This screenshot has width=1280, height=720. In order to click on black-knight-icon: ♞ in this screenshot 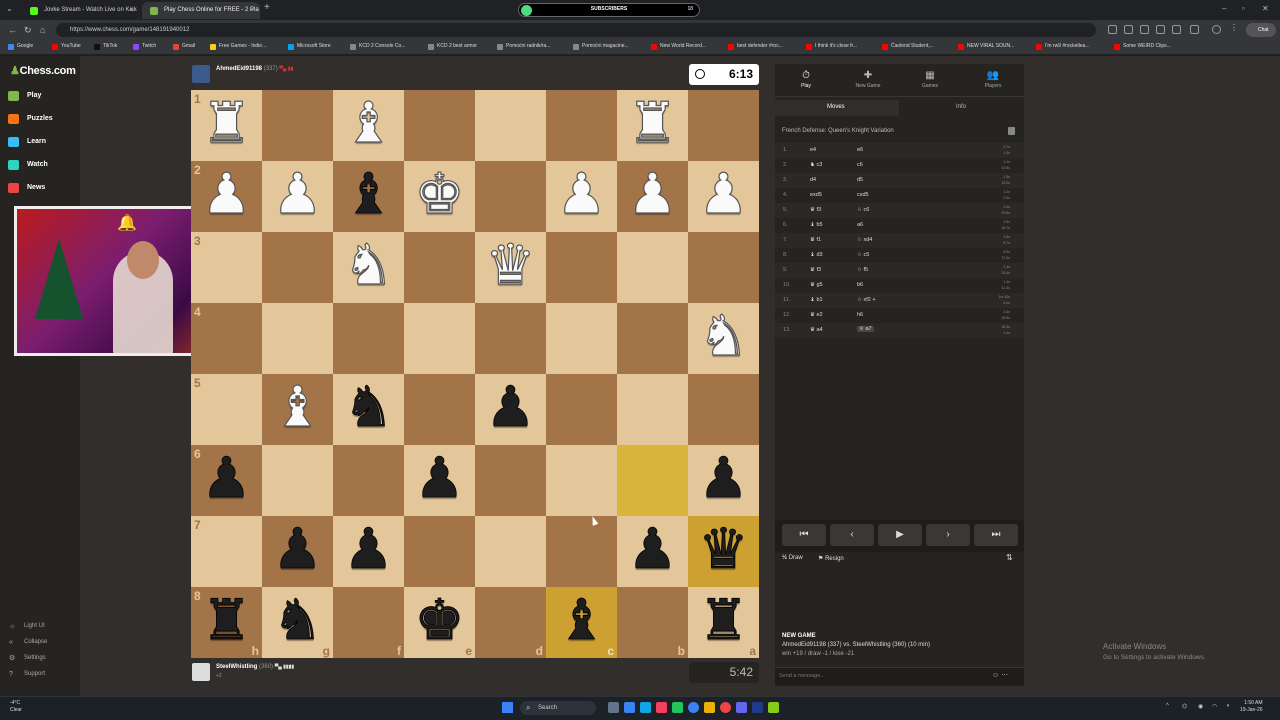, I will do `click(297, 620)`.